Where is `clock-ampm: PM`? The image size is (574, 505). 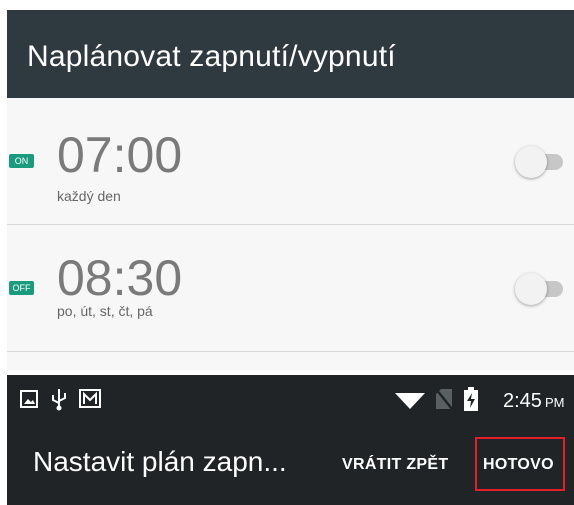 clock-ampm: PM is located at coordinates (554, 402).